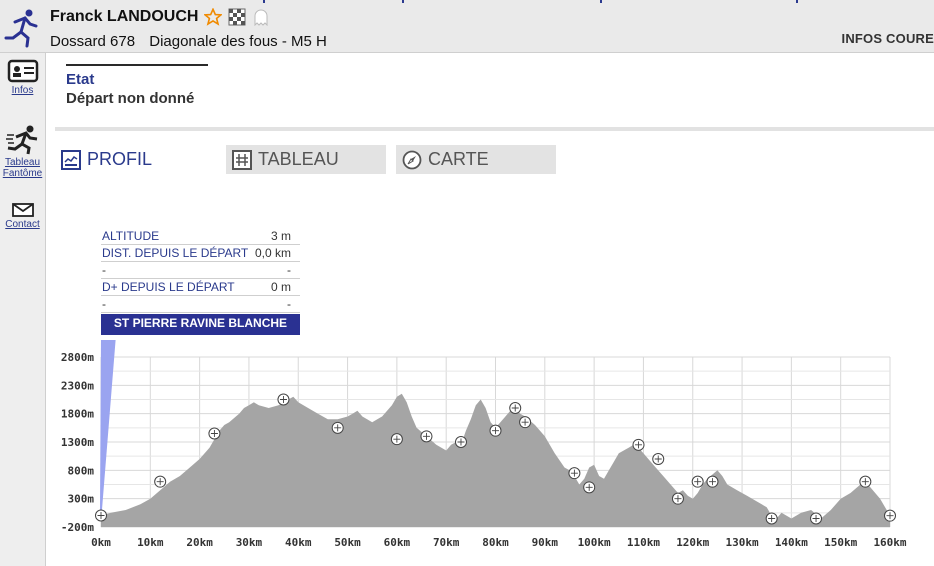 The width and height of the screenshot is (934, 566). I want to click on ghost-icon, so click(261, 17).